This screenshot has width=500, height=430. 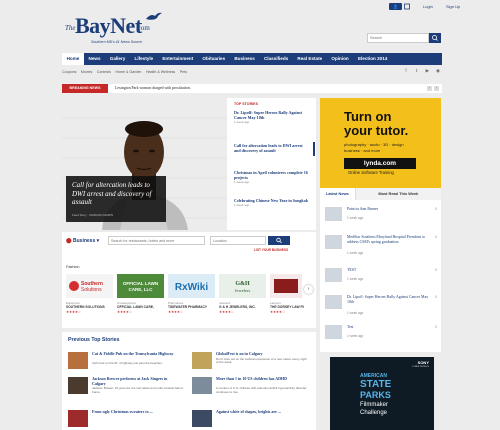 What do you see at coordinates (429, 88) in the screenshot?
I see `chevron-left-icon: ‹` at bounding box center [429, 88].